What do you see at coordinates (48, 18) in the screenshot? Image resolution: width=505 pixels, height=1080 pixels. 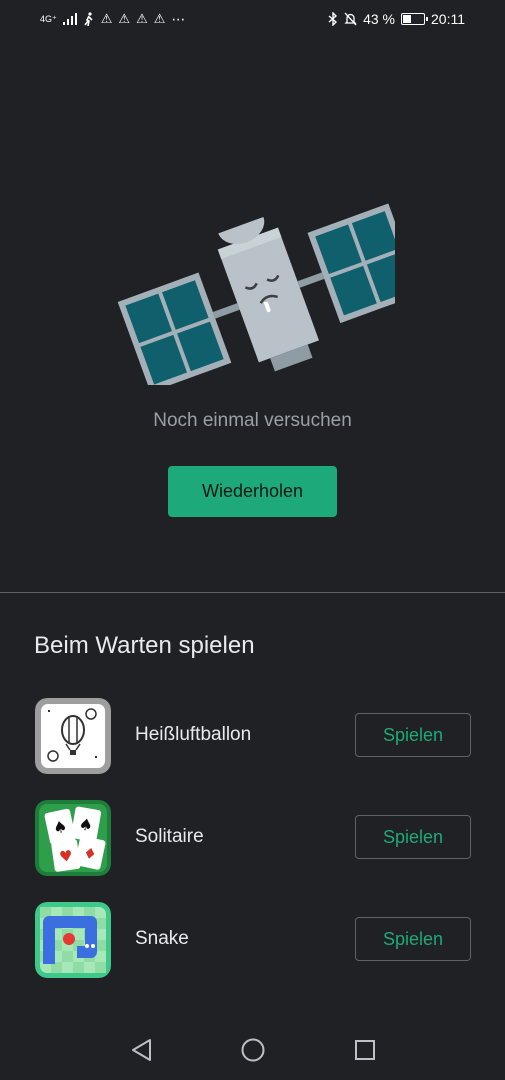 I see `network-type: 4G⁺` at bounding box center [48, 18].